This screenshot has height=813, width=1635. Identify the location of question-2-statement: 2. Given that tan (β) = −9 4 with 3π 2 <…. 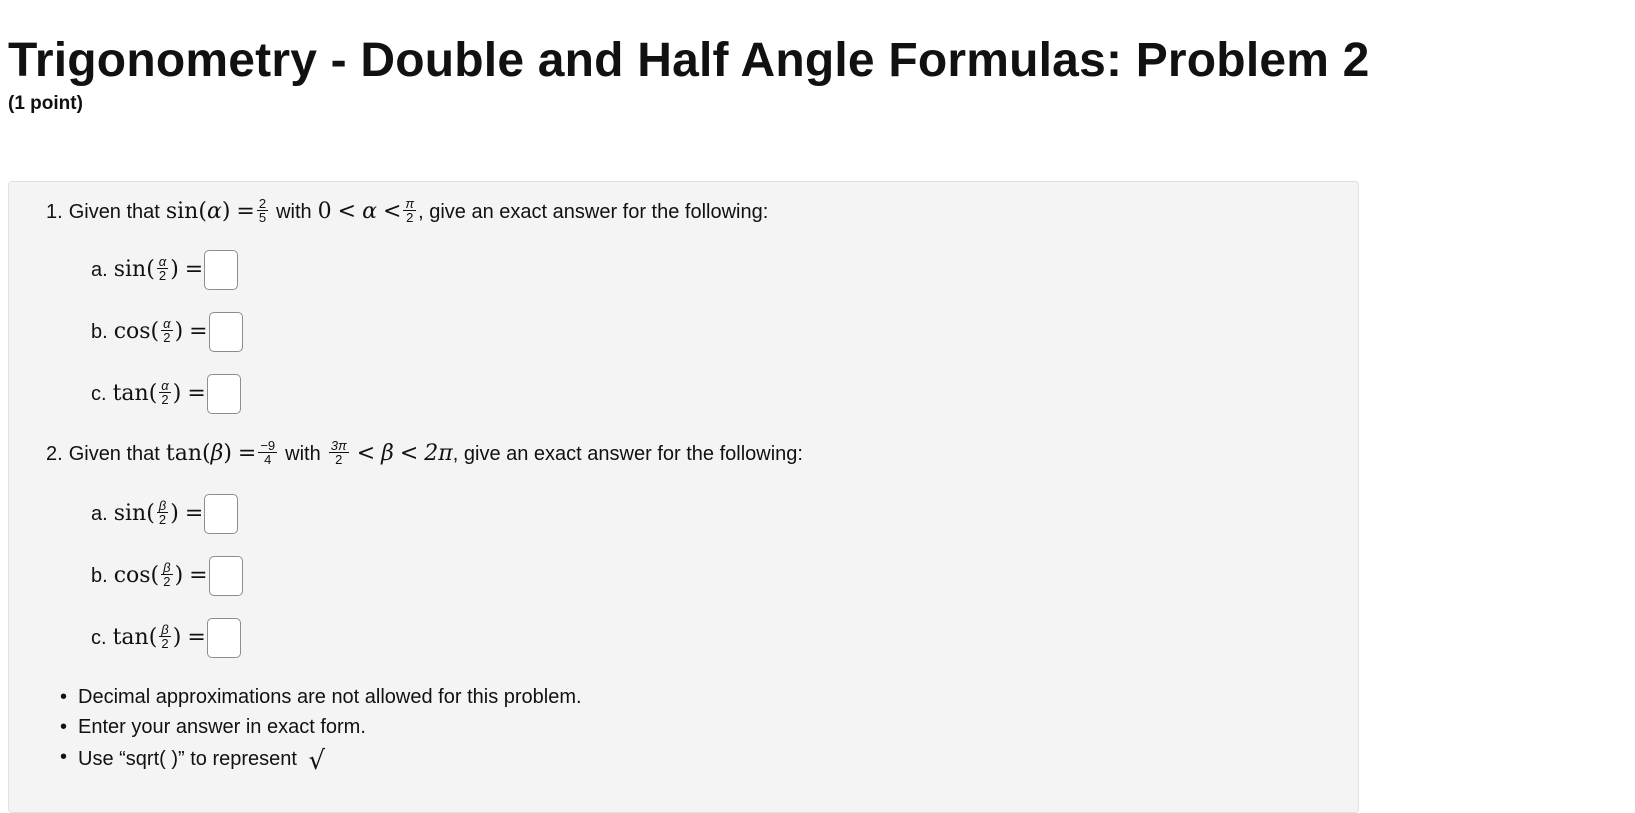
(424, 452).